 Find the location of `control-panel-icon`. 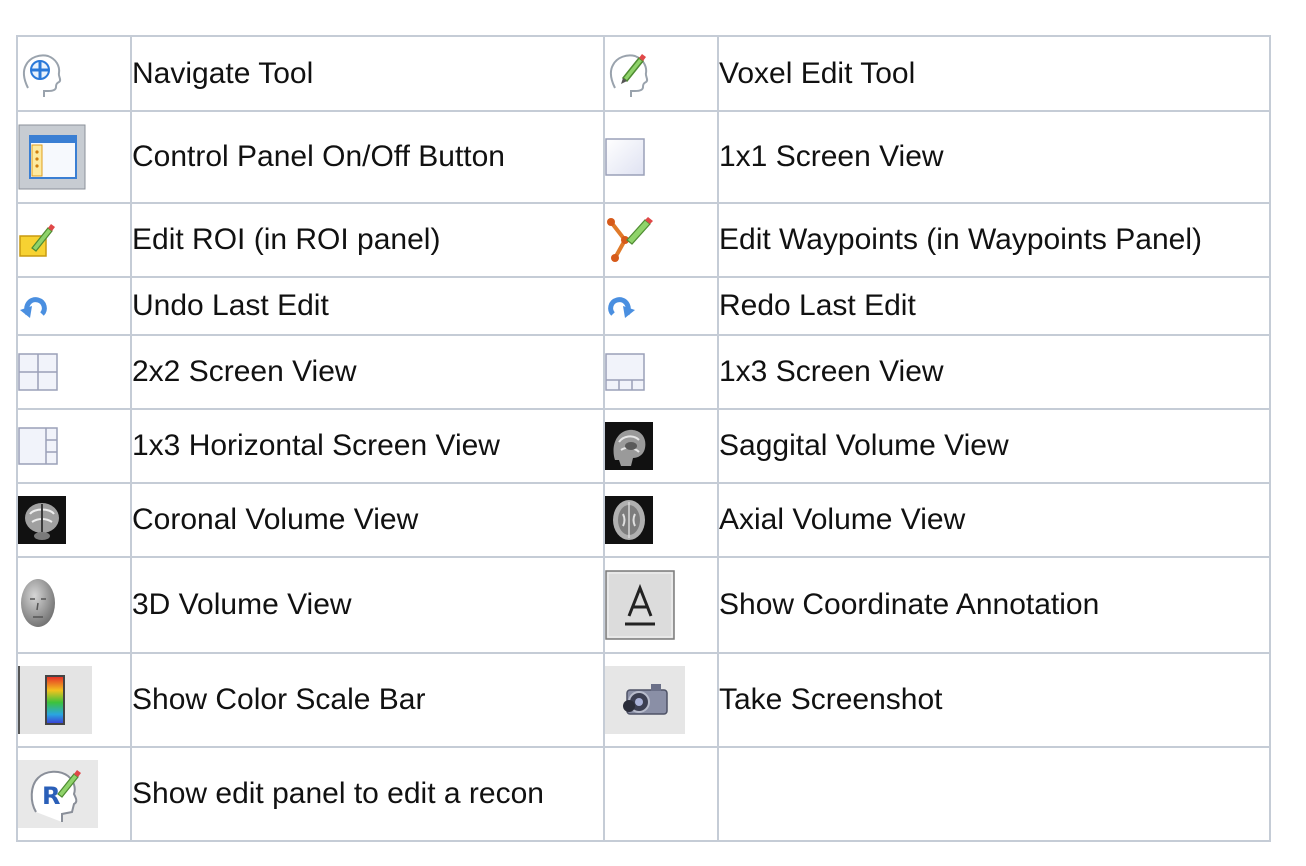

control-panel-icon is located at coordinates (52, 157).